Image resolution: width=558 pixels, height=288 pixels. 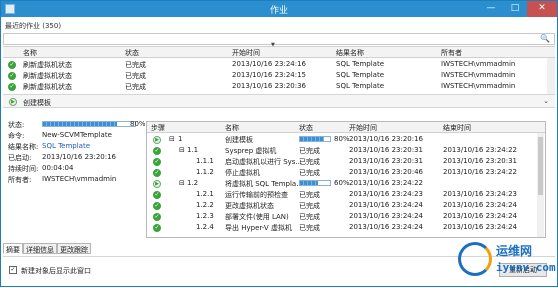 What do you see at coordinates (350, 53) in the screenshot?
I see `col-result-name: 结果名称` at bounding box center [350, 53].